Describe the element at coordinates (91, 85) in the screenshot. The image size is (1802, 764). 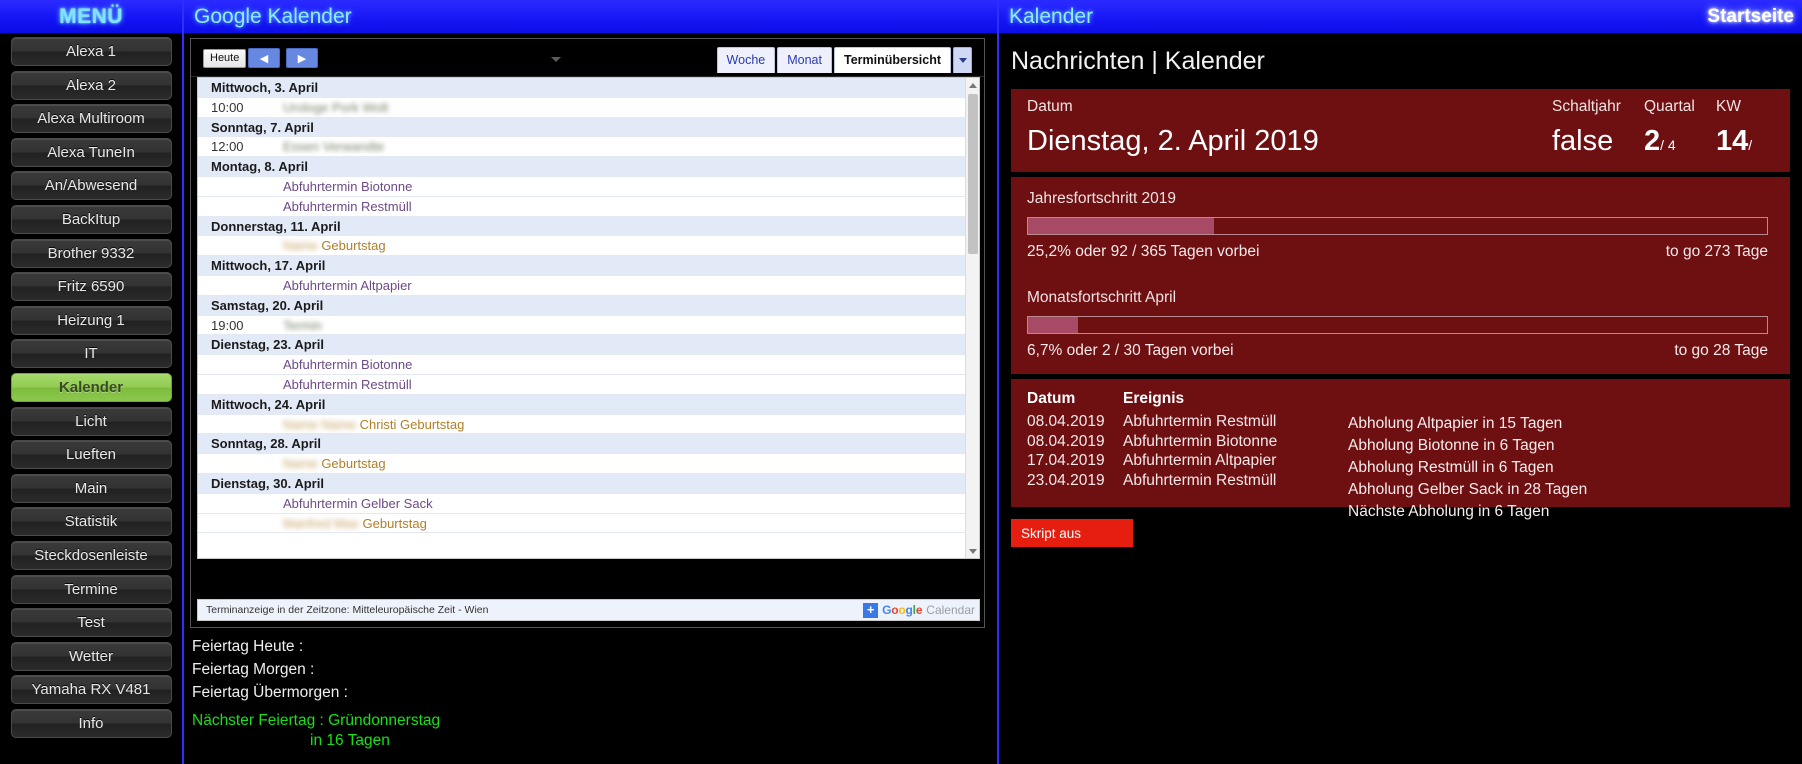
I see `sidebar-item-alexa-2: Alexa 2` at that location.